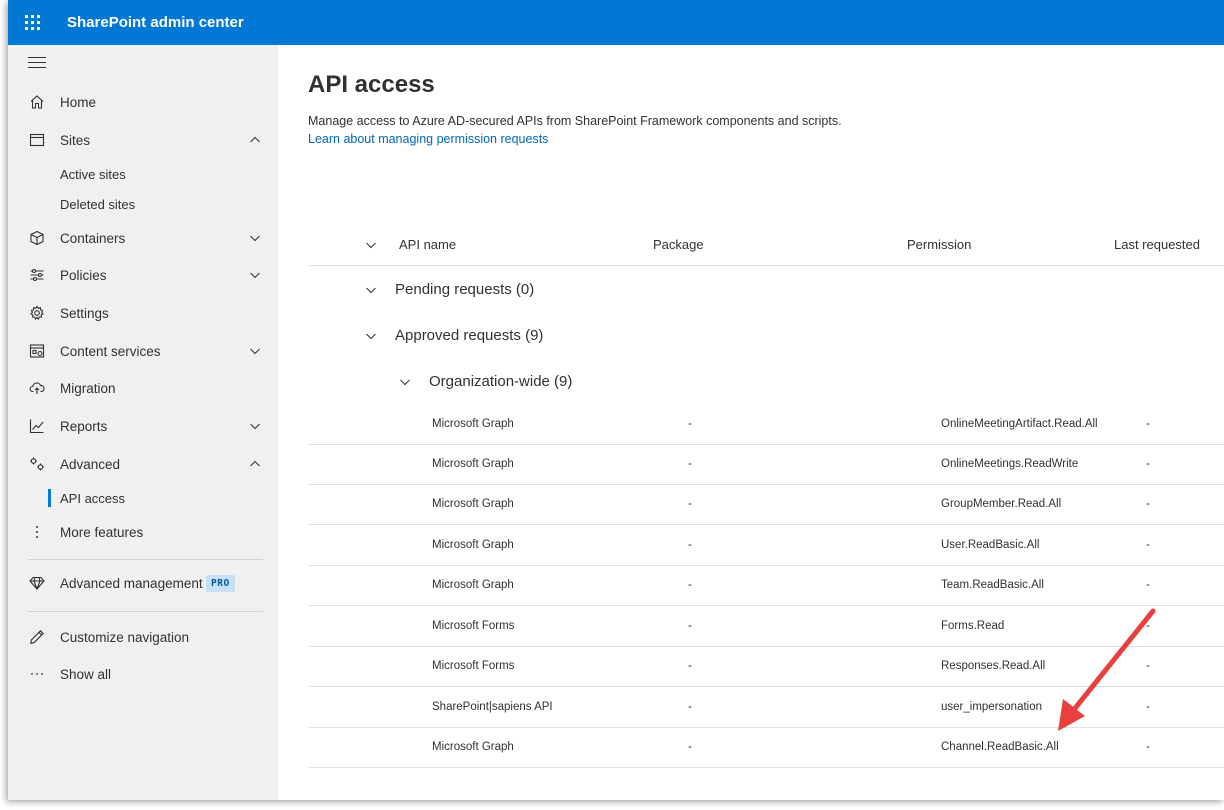 Image resolution: width=1224 pixels, height=810 pixels. I want to click on group-pending-requests: Pending requests (0), so click(449, 289).